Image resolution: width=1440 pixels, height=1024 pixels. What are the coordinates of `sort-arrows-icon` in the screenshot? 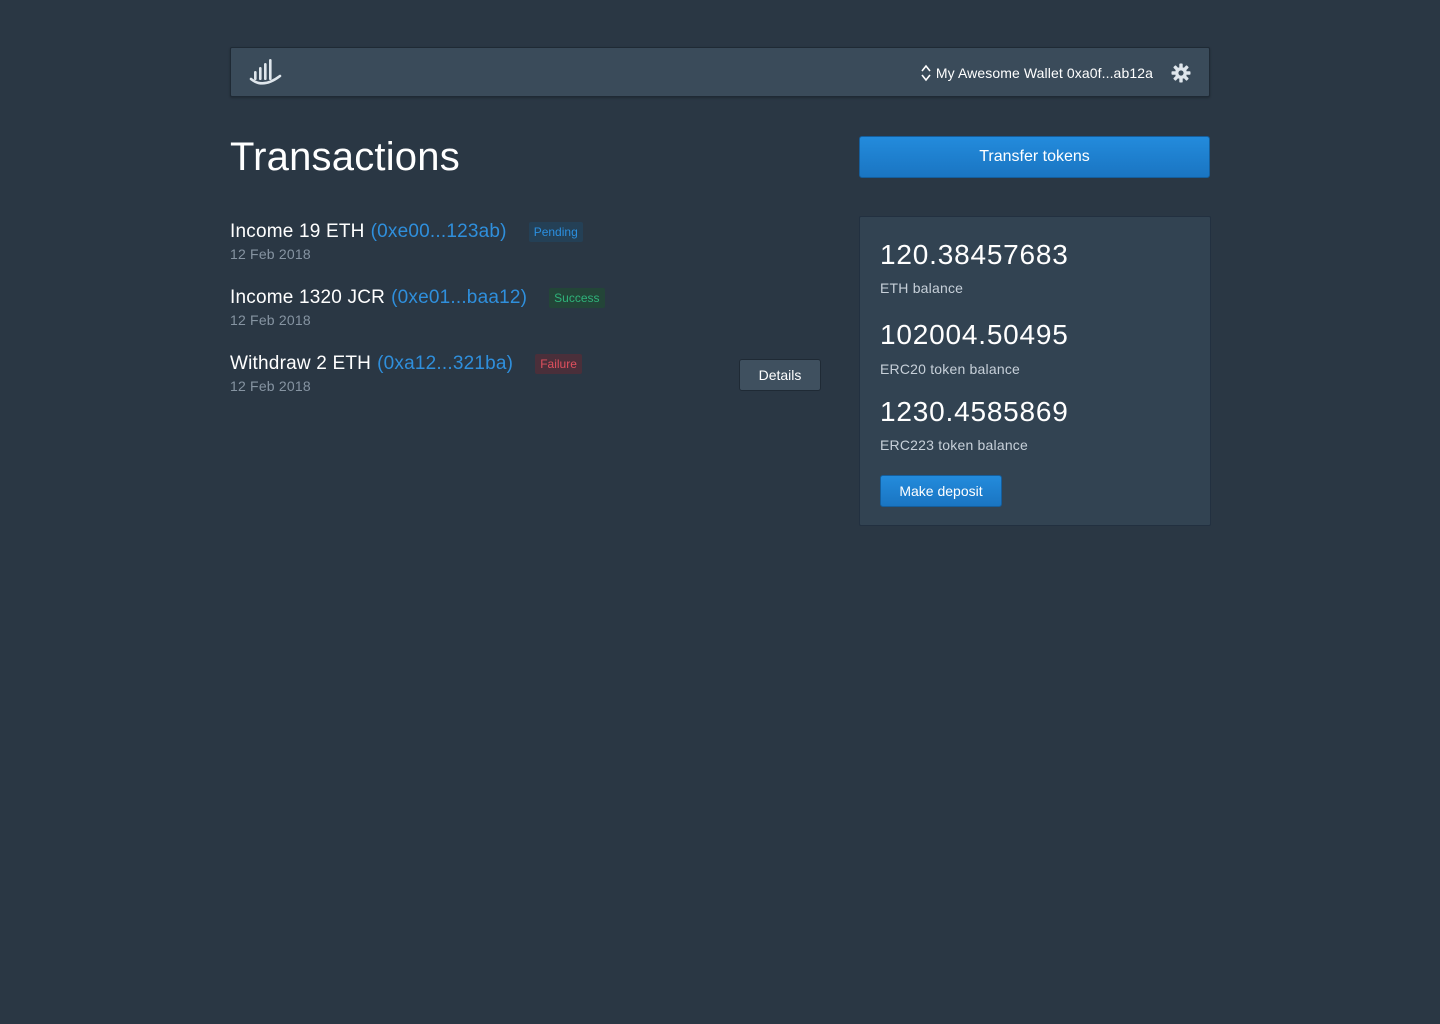 It's located at (926, 73).